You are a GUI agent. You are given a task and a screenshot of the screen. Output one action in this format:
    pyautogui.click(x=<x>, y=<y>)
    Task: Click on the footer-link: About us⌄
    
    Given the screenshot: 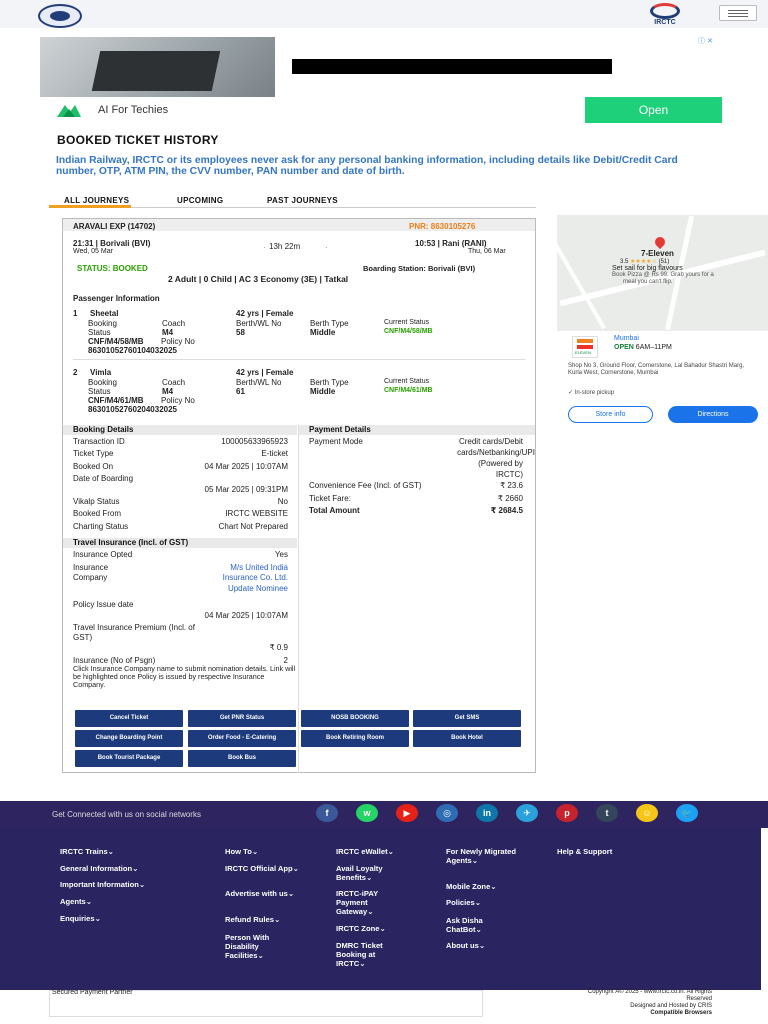 What is the action you would take?
    pyautogui.click(x=465, y=945)
    